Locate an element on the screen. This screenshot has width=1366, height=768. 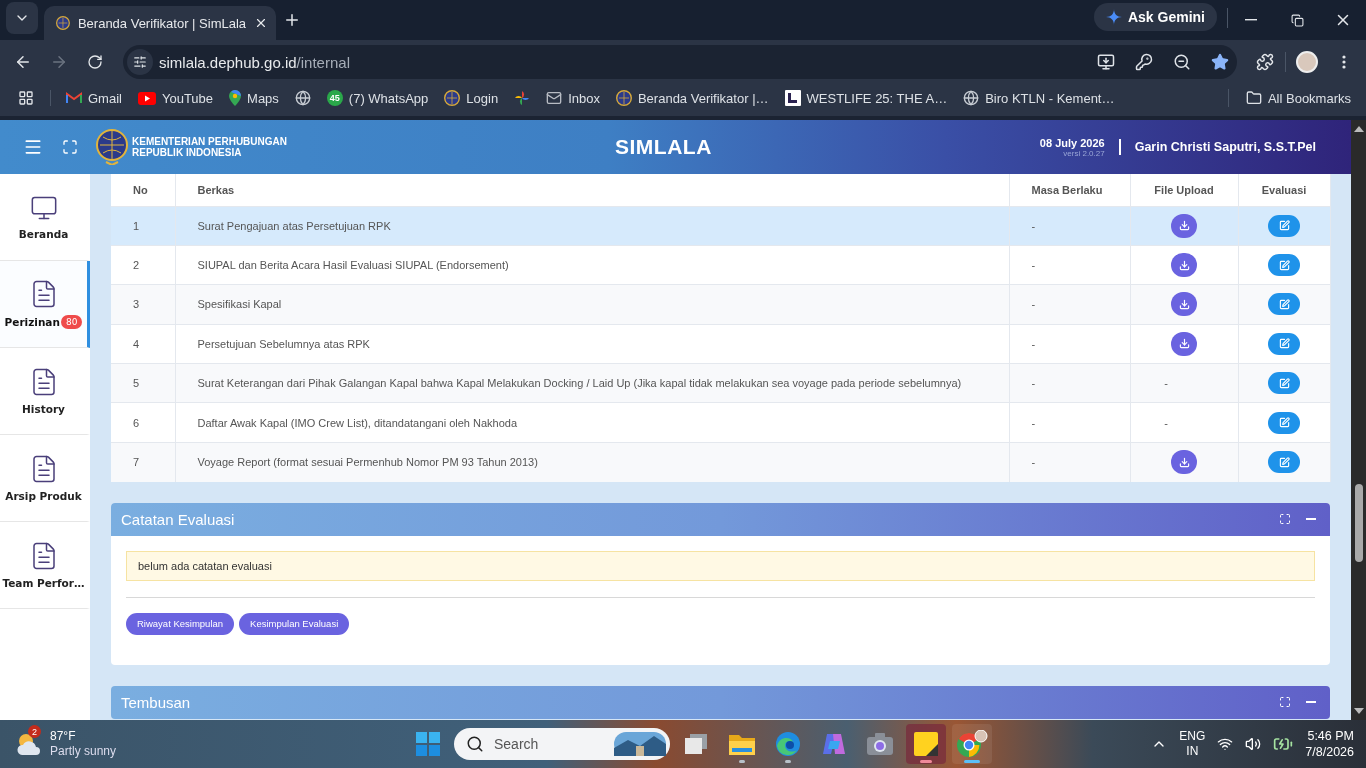
grid-icon is located at coordinates (26, 98).